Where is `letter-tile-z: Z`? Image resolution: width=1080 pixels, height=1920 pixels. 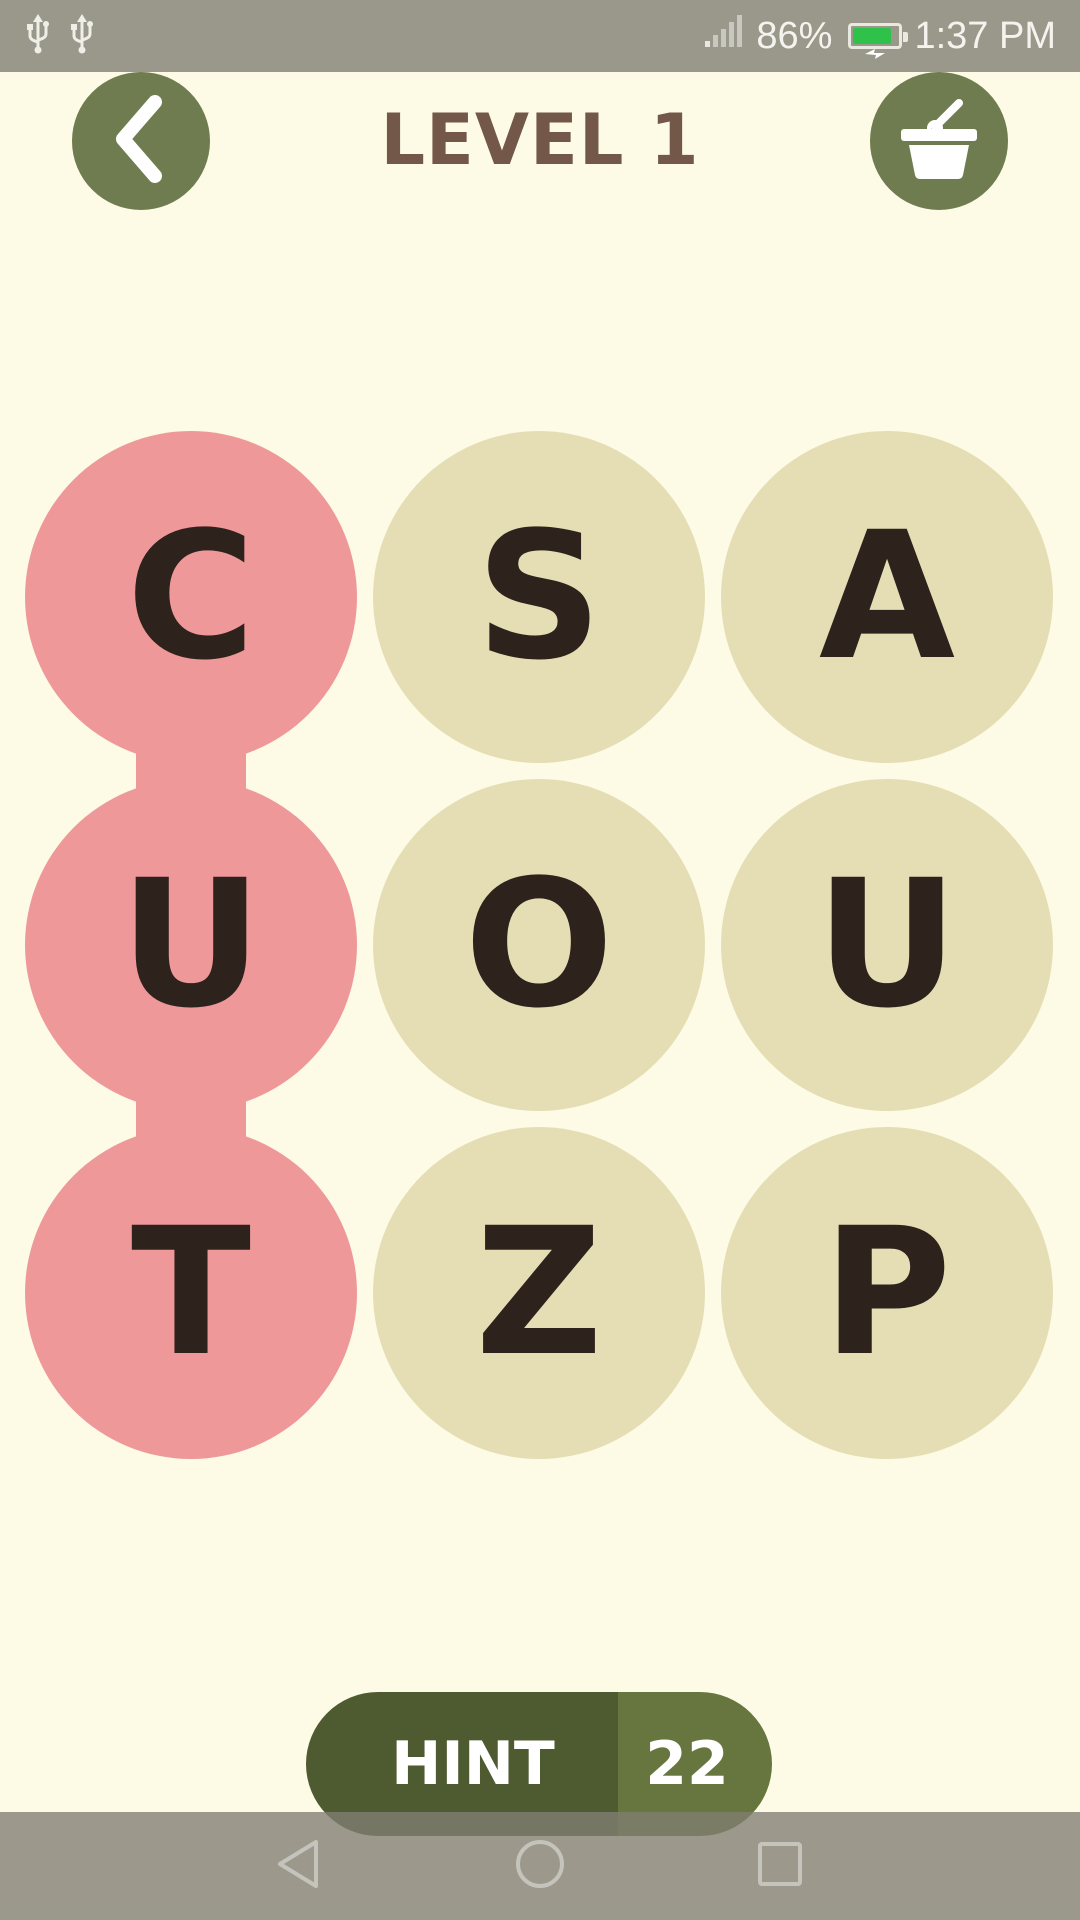 letter-tile-z: Z is located at coordinates (539, 1293).